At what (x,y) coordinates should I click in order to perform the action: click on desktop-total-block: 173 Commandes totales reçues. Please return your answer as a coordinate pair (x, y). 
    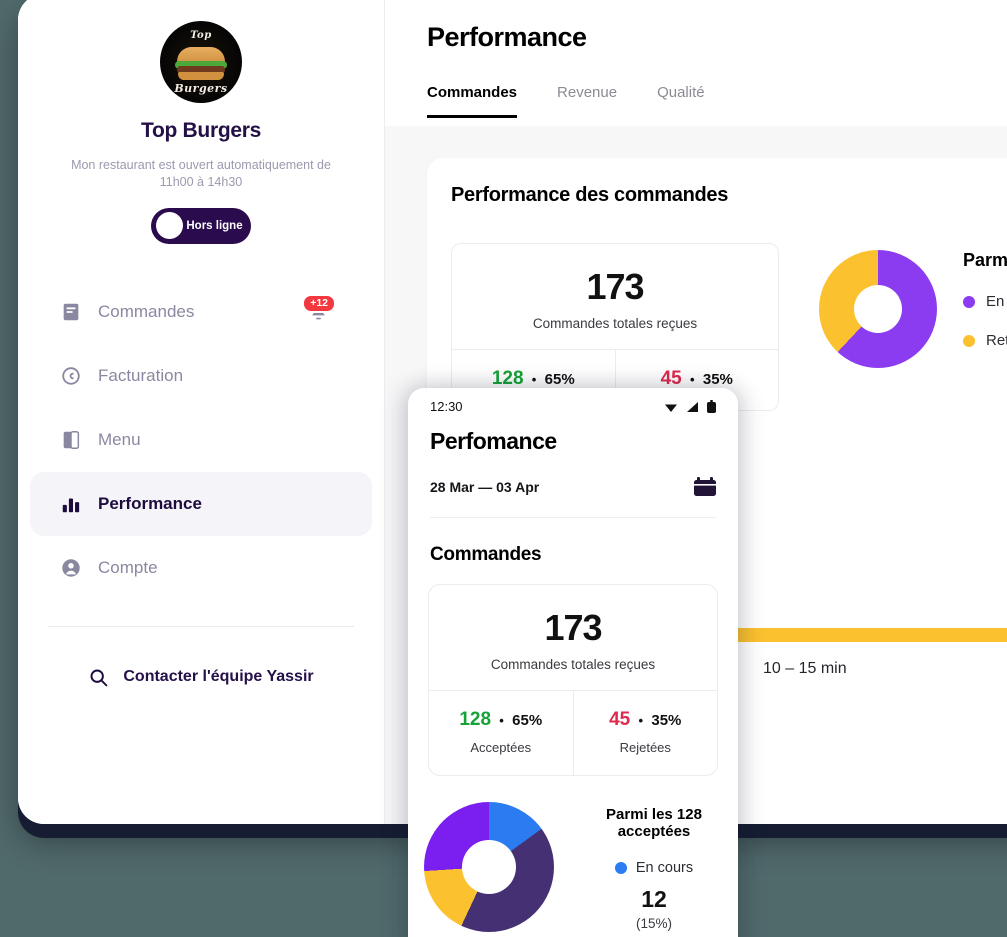
    Looking at the image, I should click on (615, 296).